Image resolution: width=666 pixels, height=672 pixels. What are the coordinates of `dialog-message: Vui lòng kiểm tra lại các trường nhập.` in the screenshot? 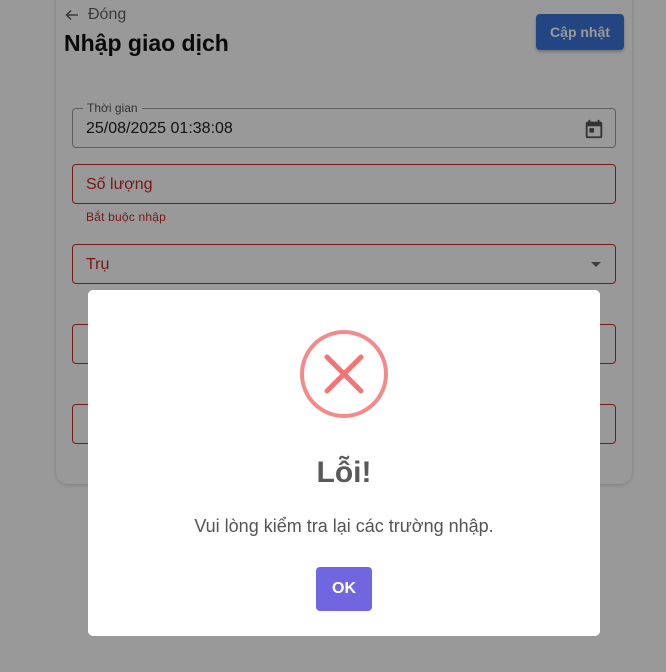 It's located at (344, 526).